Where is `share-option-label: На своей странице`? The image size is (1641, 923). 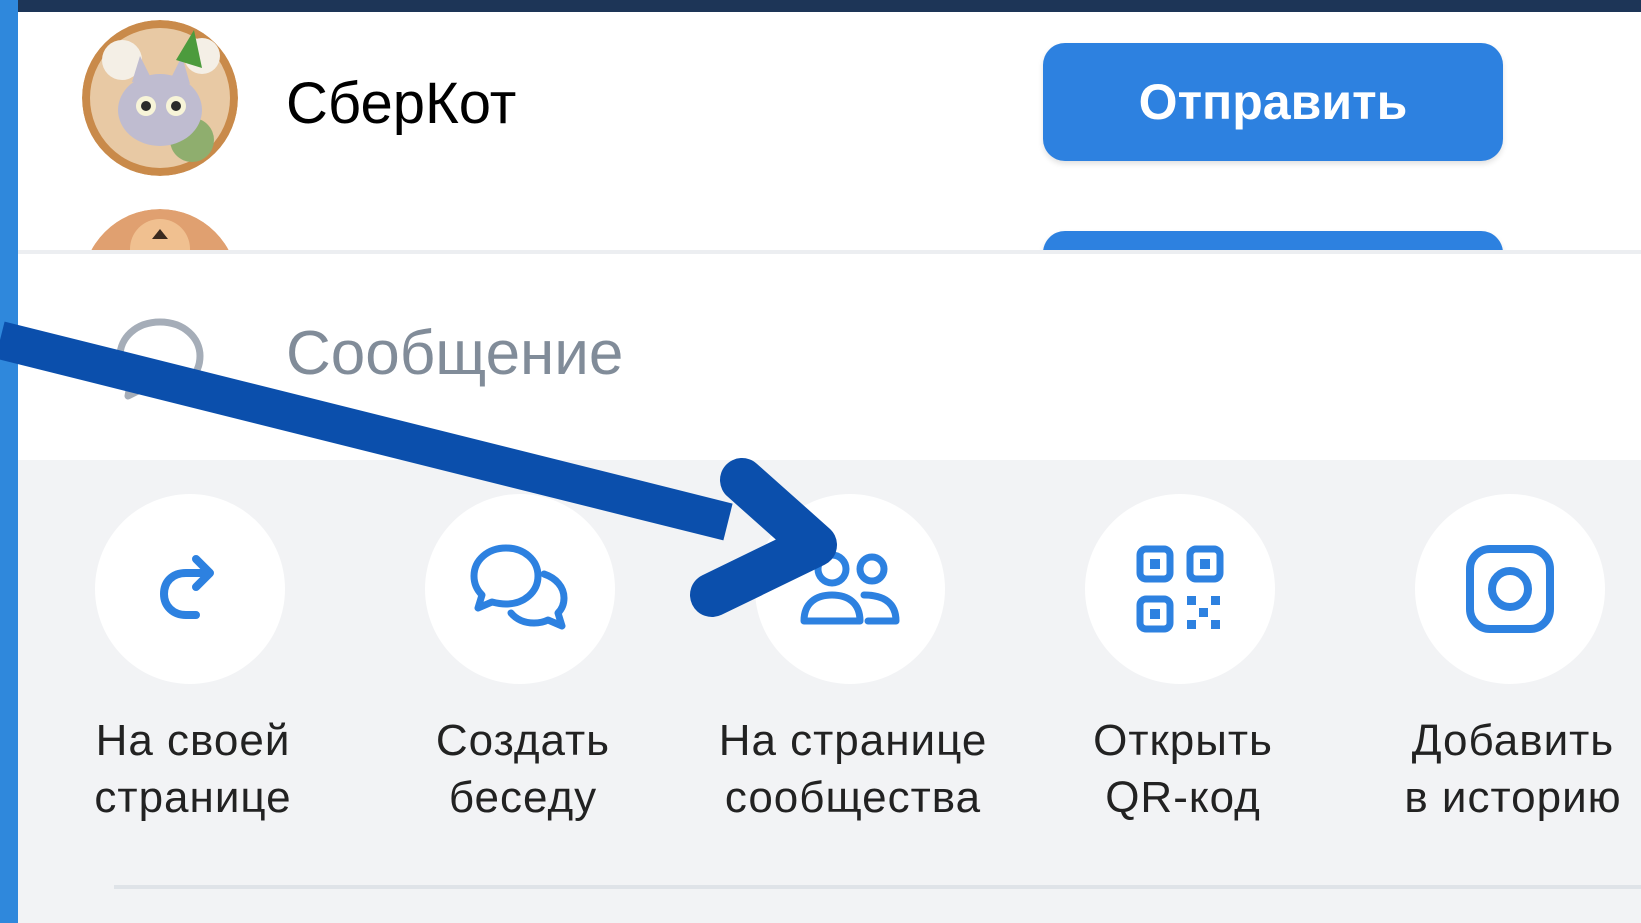
share-option-label: На своей странице is located at coordinates (193, 769).